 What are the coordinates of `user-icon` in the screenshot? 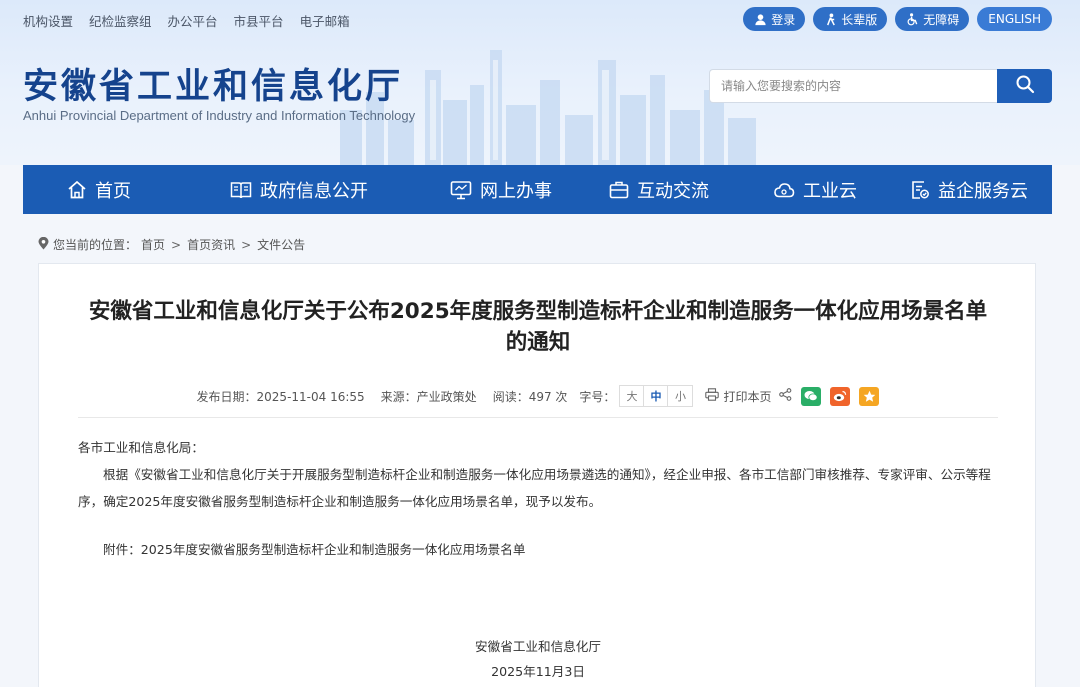 It's located at (760, 19).